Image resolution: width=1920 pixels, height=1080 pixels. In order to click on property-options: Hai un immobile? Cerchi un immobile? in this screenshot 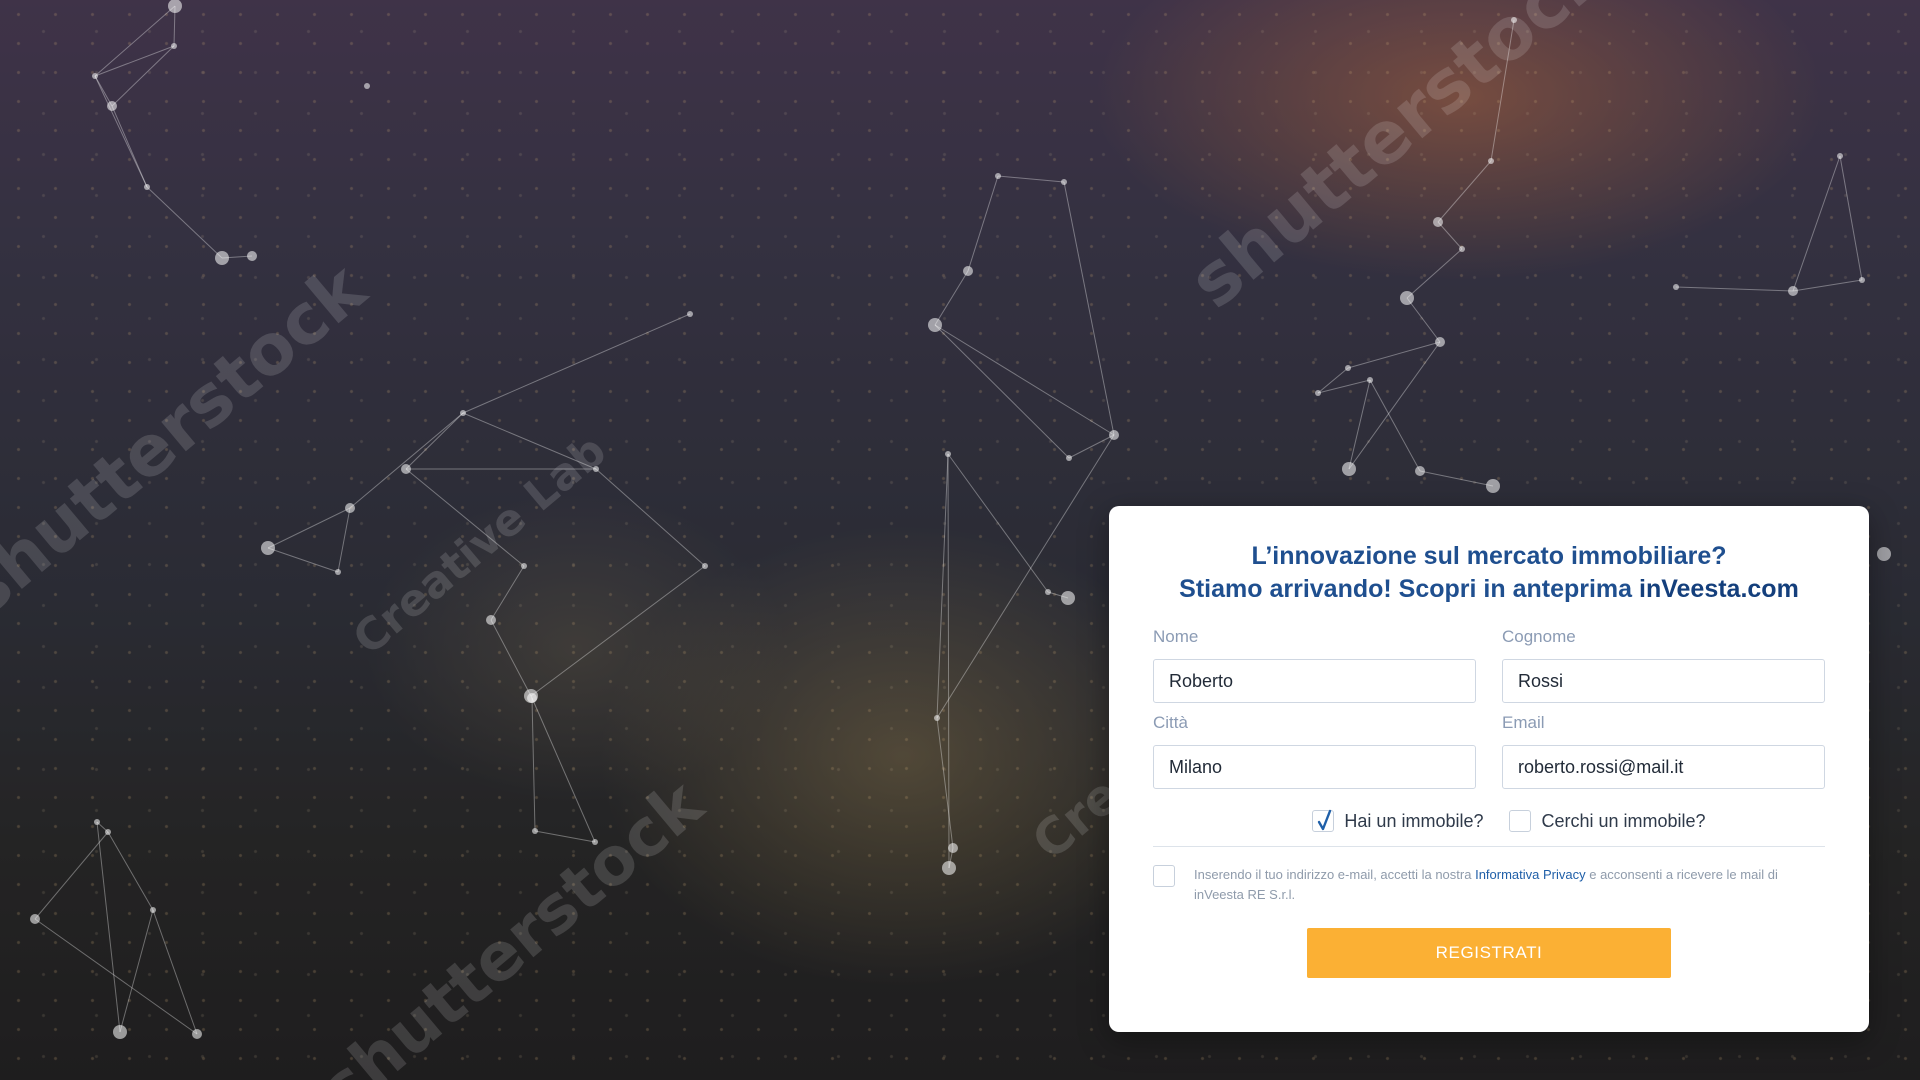, I will do `click(1489, 820)`.